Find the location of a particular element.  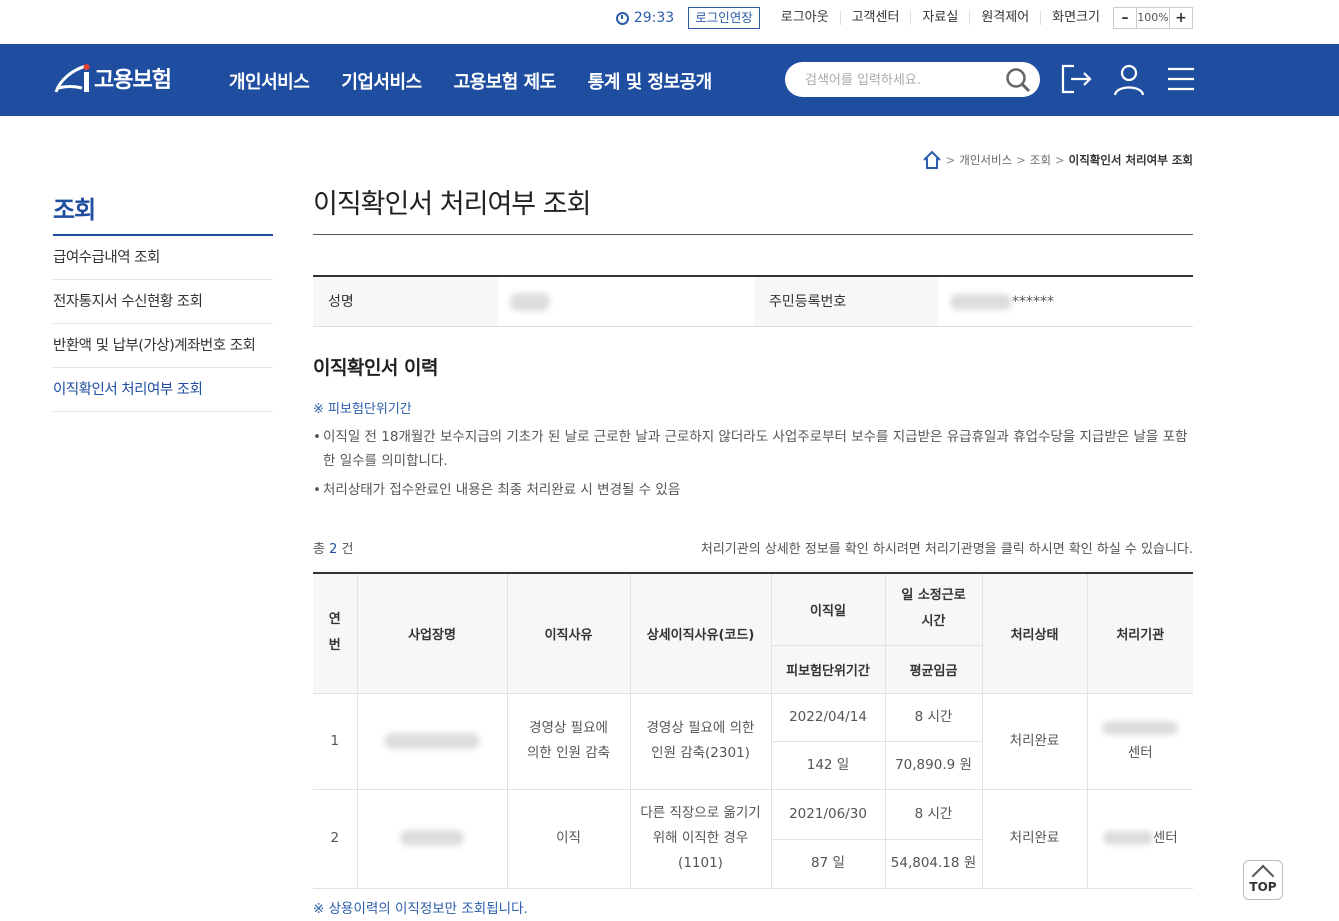

header-company: 사업장명 is located at coordinates (432, 633).